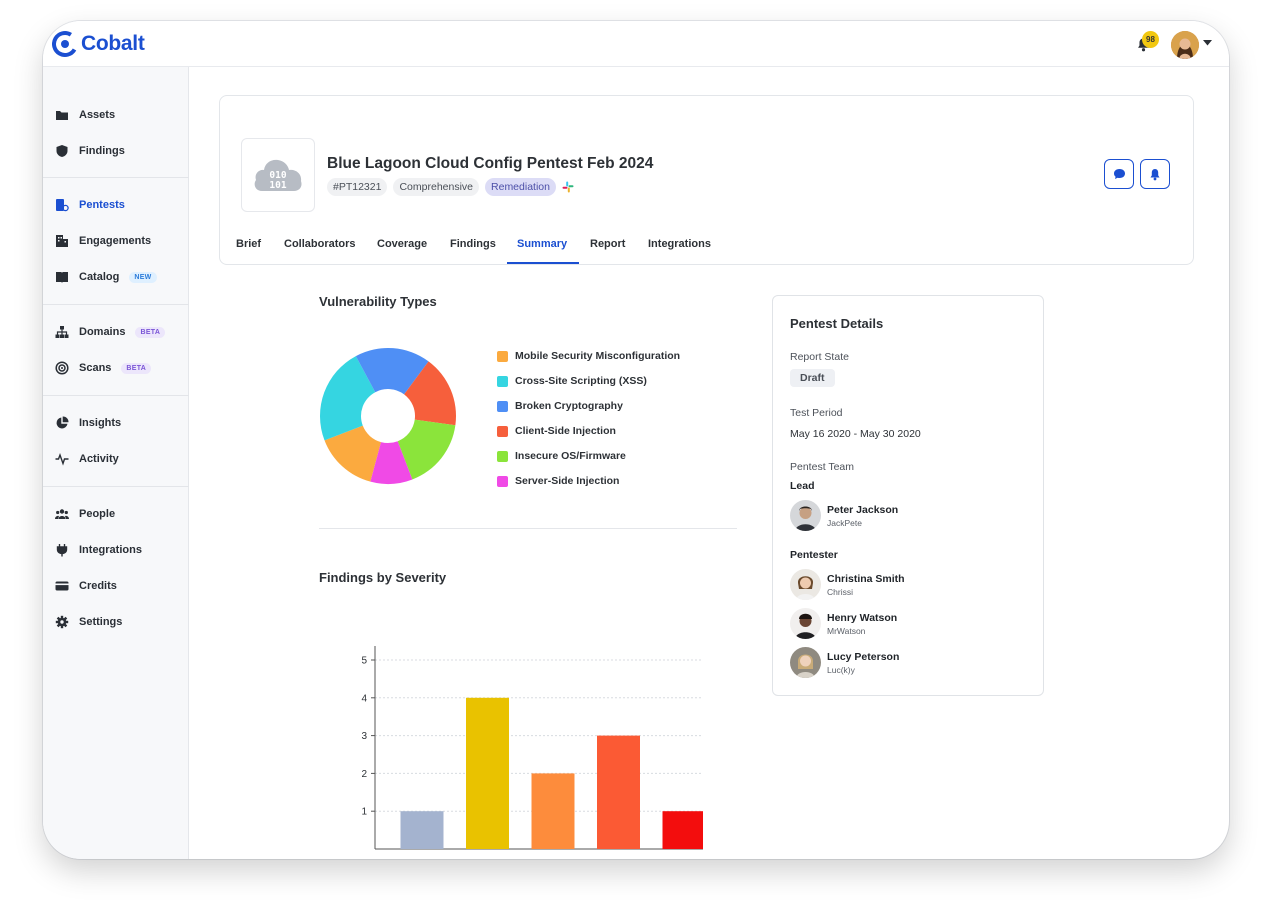 This screenshot has width=1271, height=920. I want to click on bell-icon, so click(1155, 174).